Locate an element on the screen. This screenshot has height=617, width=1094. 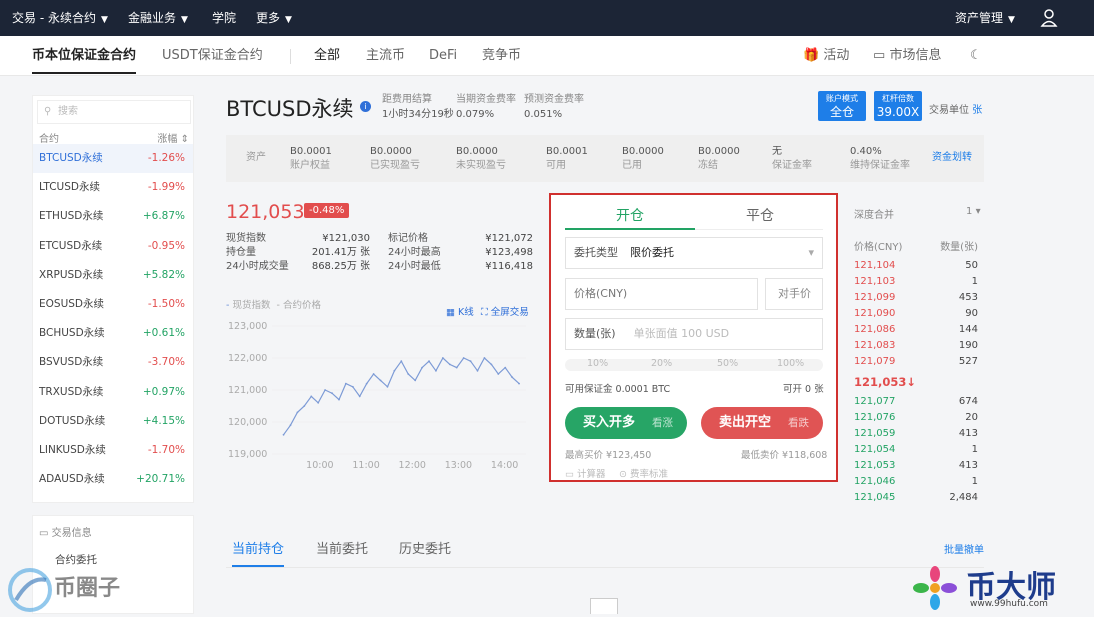
asset-label-text: 保证金率 is located at coordinates (792, 165).